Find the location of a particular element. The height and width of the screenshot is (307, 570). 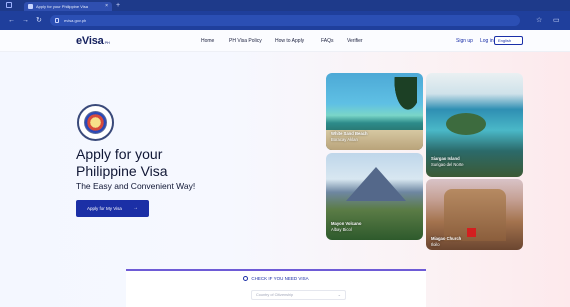

hero-title-line1: Apply for your is located at coordinates (119, 154).